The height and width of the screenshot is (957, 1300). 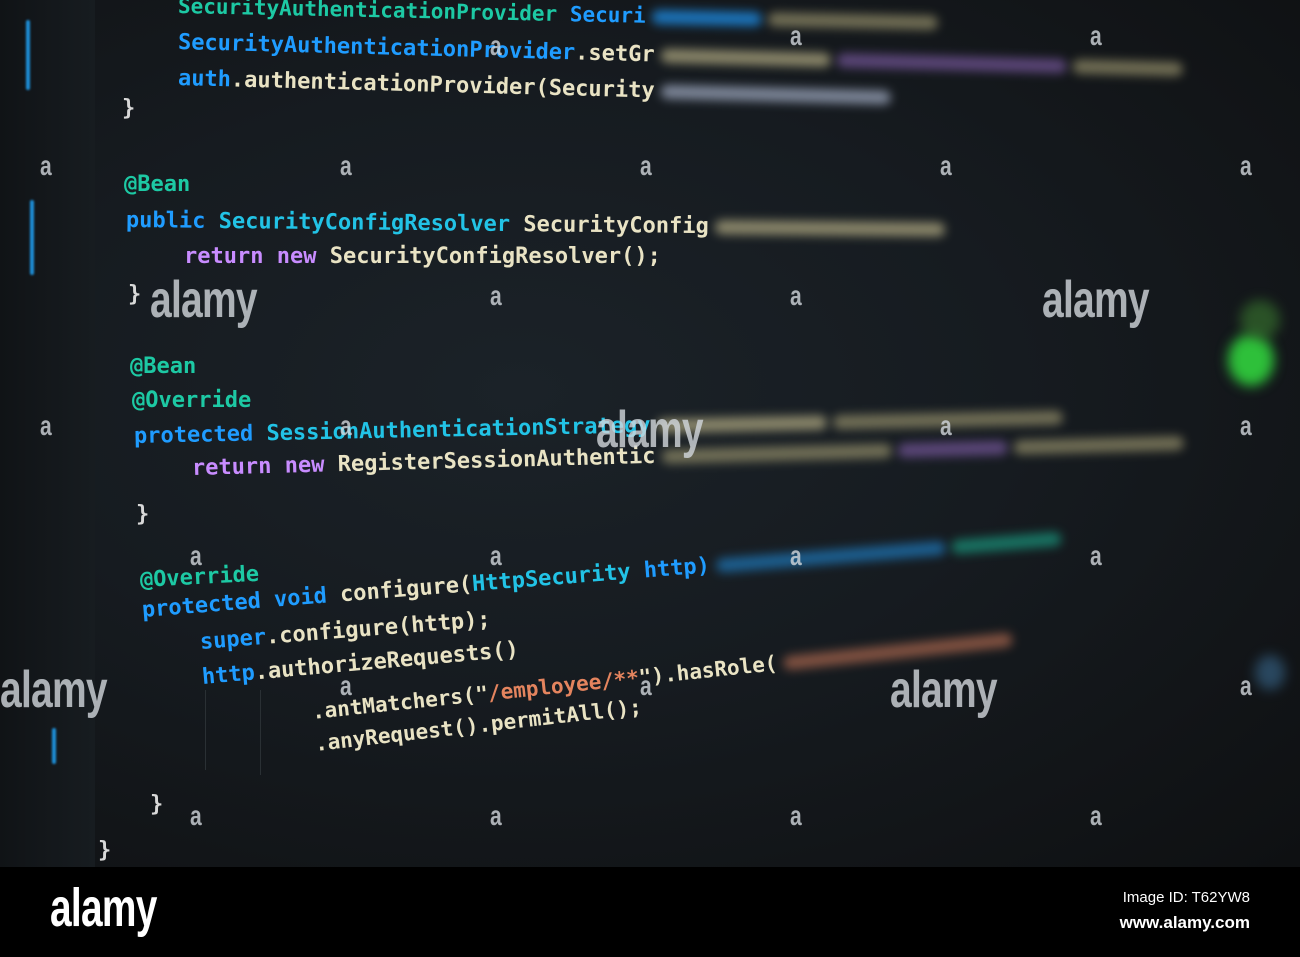 I want to click on code-token: SecurityConfigResolver, so click(x=358, y=223).